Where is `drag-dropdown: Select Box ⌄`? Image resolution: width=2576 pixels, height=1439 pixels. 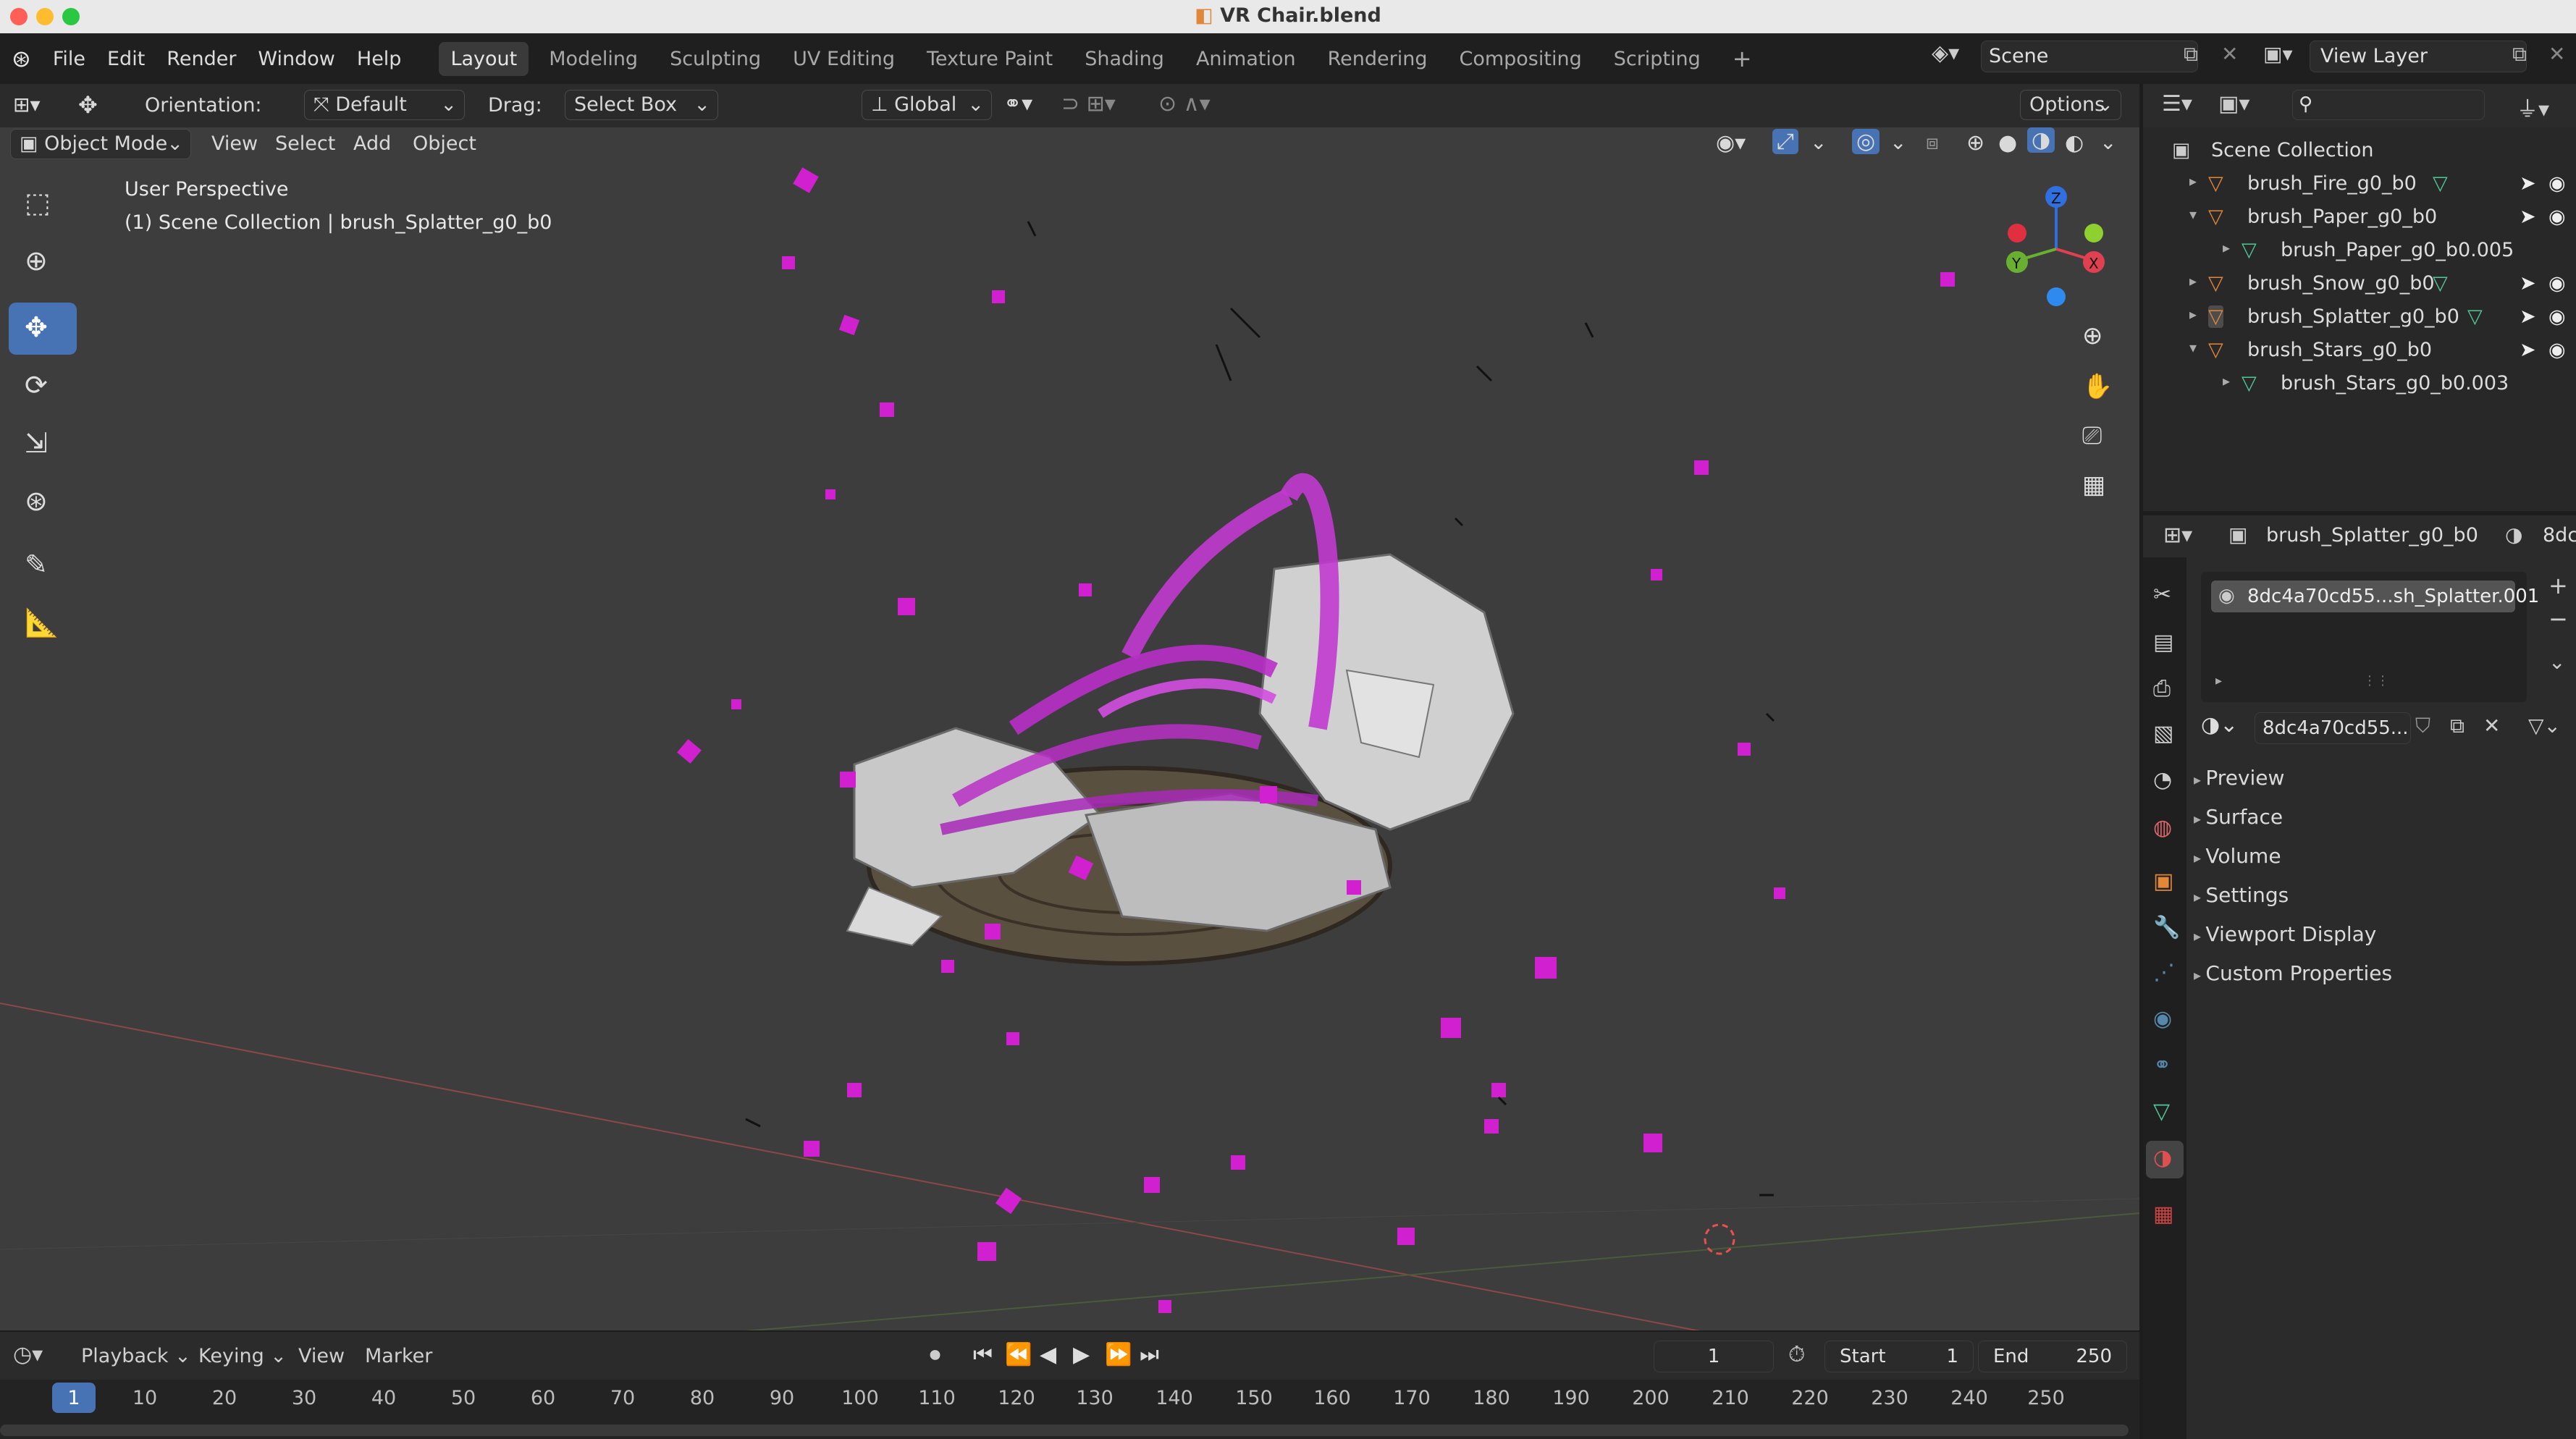 drag-dropdown: Select Box ⌄ is located at coordinates (641, 105).